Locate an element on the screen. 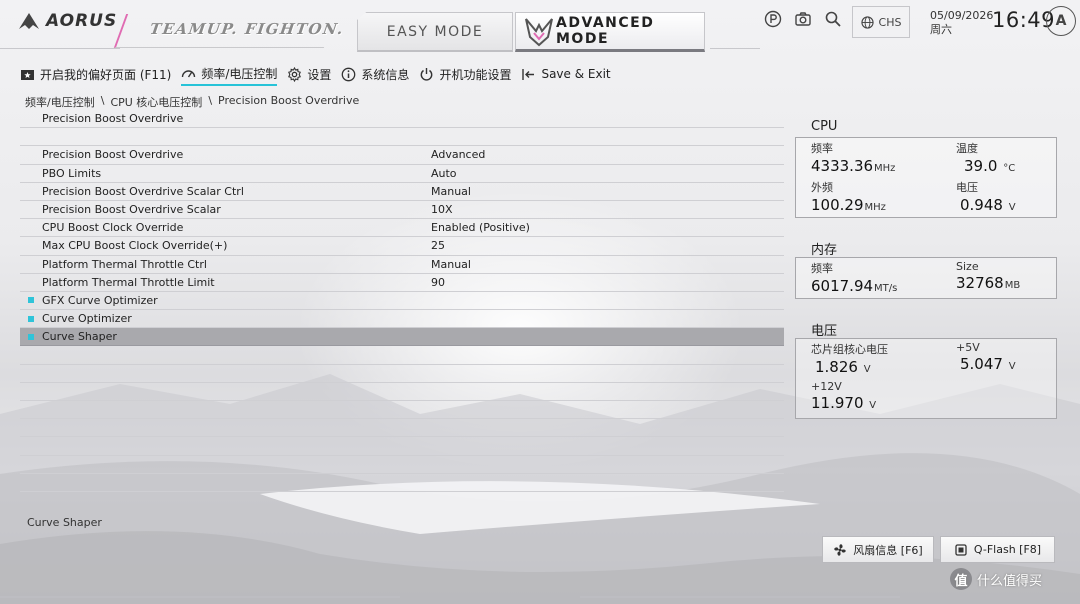 Image resolution: width=1080 pixels, height=604 pixels. camera-icon is located at coordinates (803, 19).